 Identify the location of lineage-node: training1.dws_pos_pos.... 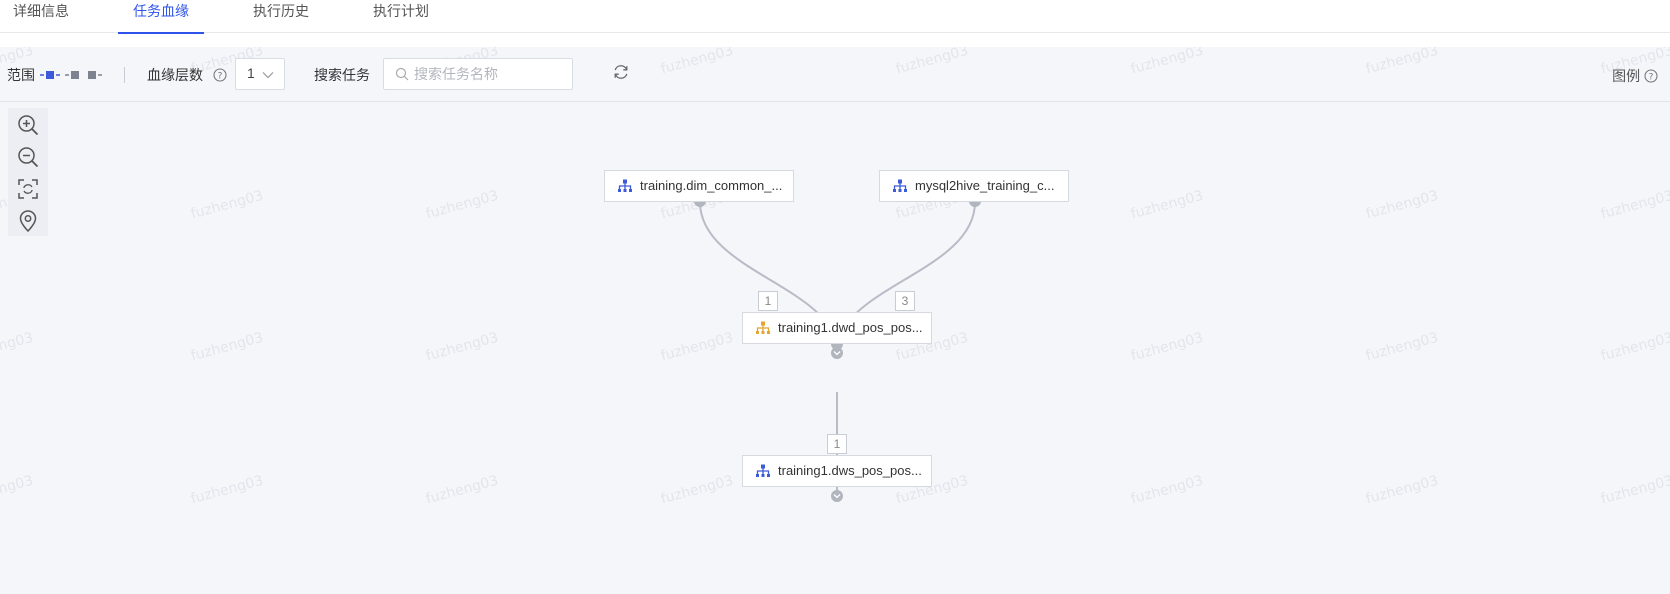
(837, 471).